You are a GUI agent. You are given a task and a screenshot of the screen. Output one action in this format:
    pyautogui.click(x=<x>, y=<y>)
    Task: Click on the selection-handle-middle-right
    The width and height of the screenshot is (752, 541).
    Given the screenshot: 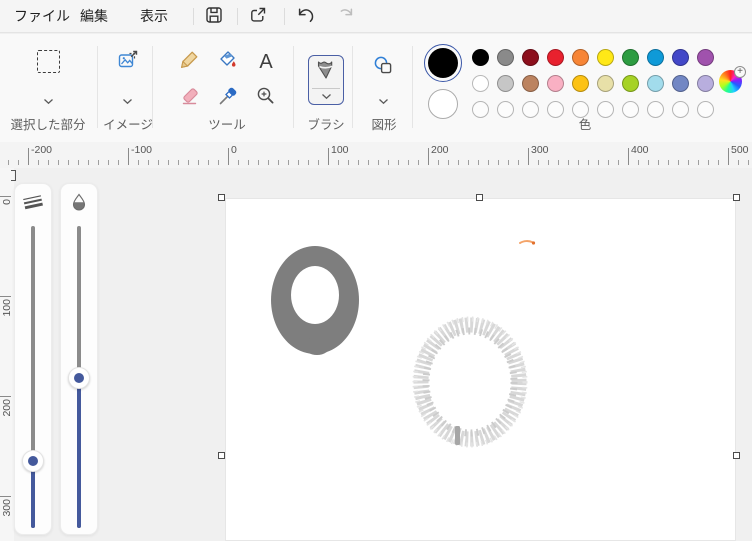 What is the action you would take?
    pyautogui.click(x=736, y=455)
    